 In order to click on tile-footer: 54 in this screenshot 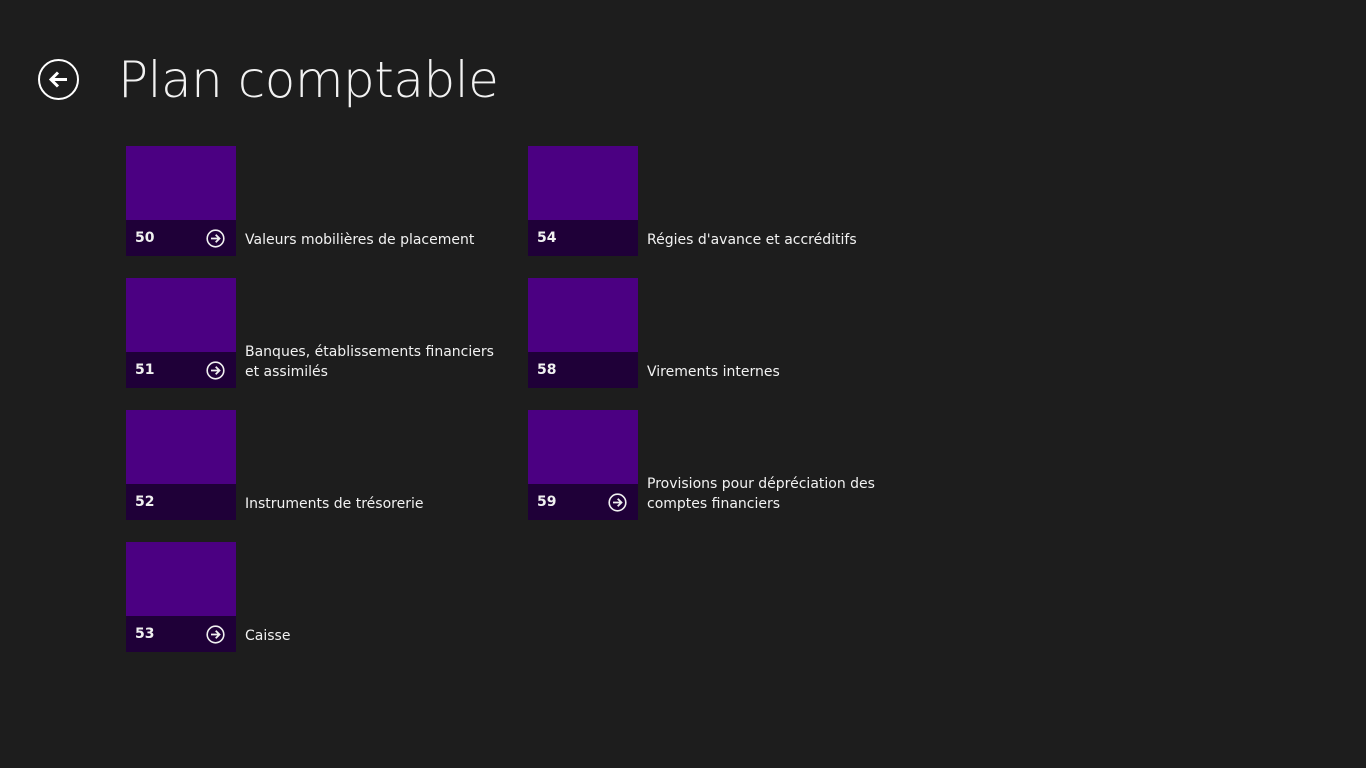, I will do `click(583, 238)`.